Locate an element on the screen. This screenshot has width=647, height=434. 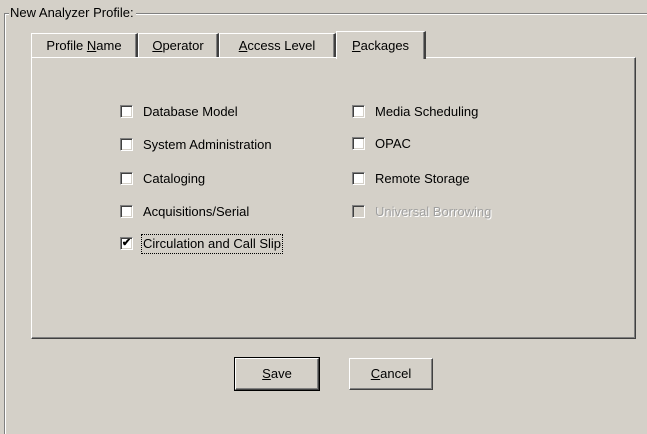
package-label: System Administration is located at coordinates (207, 144).